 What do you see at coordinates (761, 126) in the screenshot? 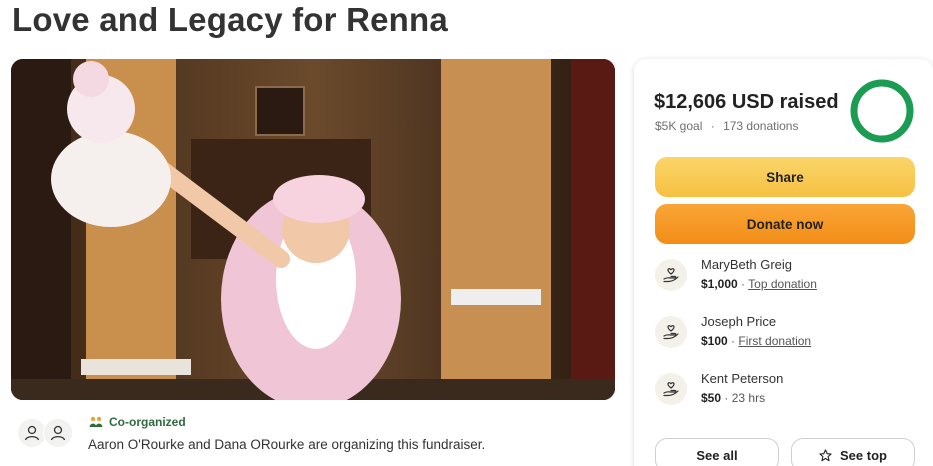
I see `donation-count: 173 donations` at bounding box center [761, 126].